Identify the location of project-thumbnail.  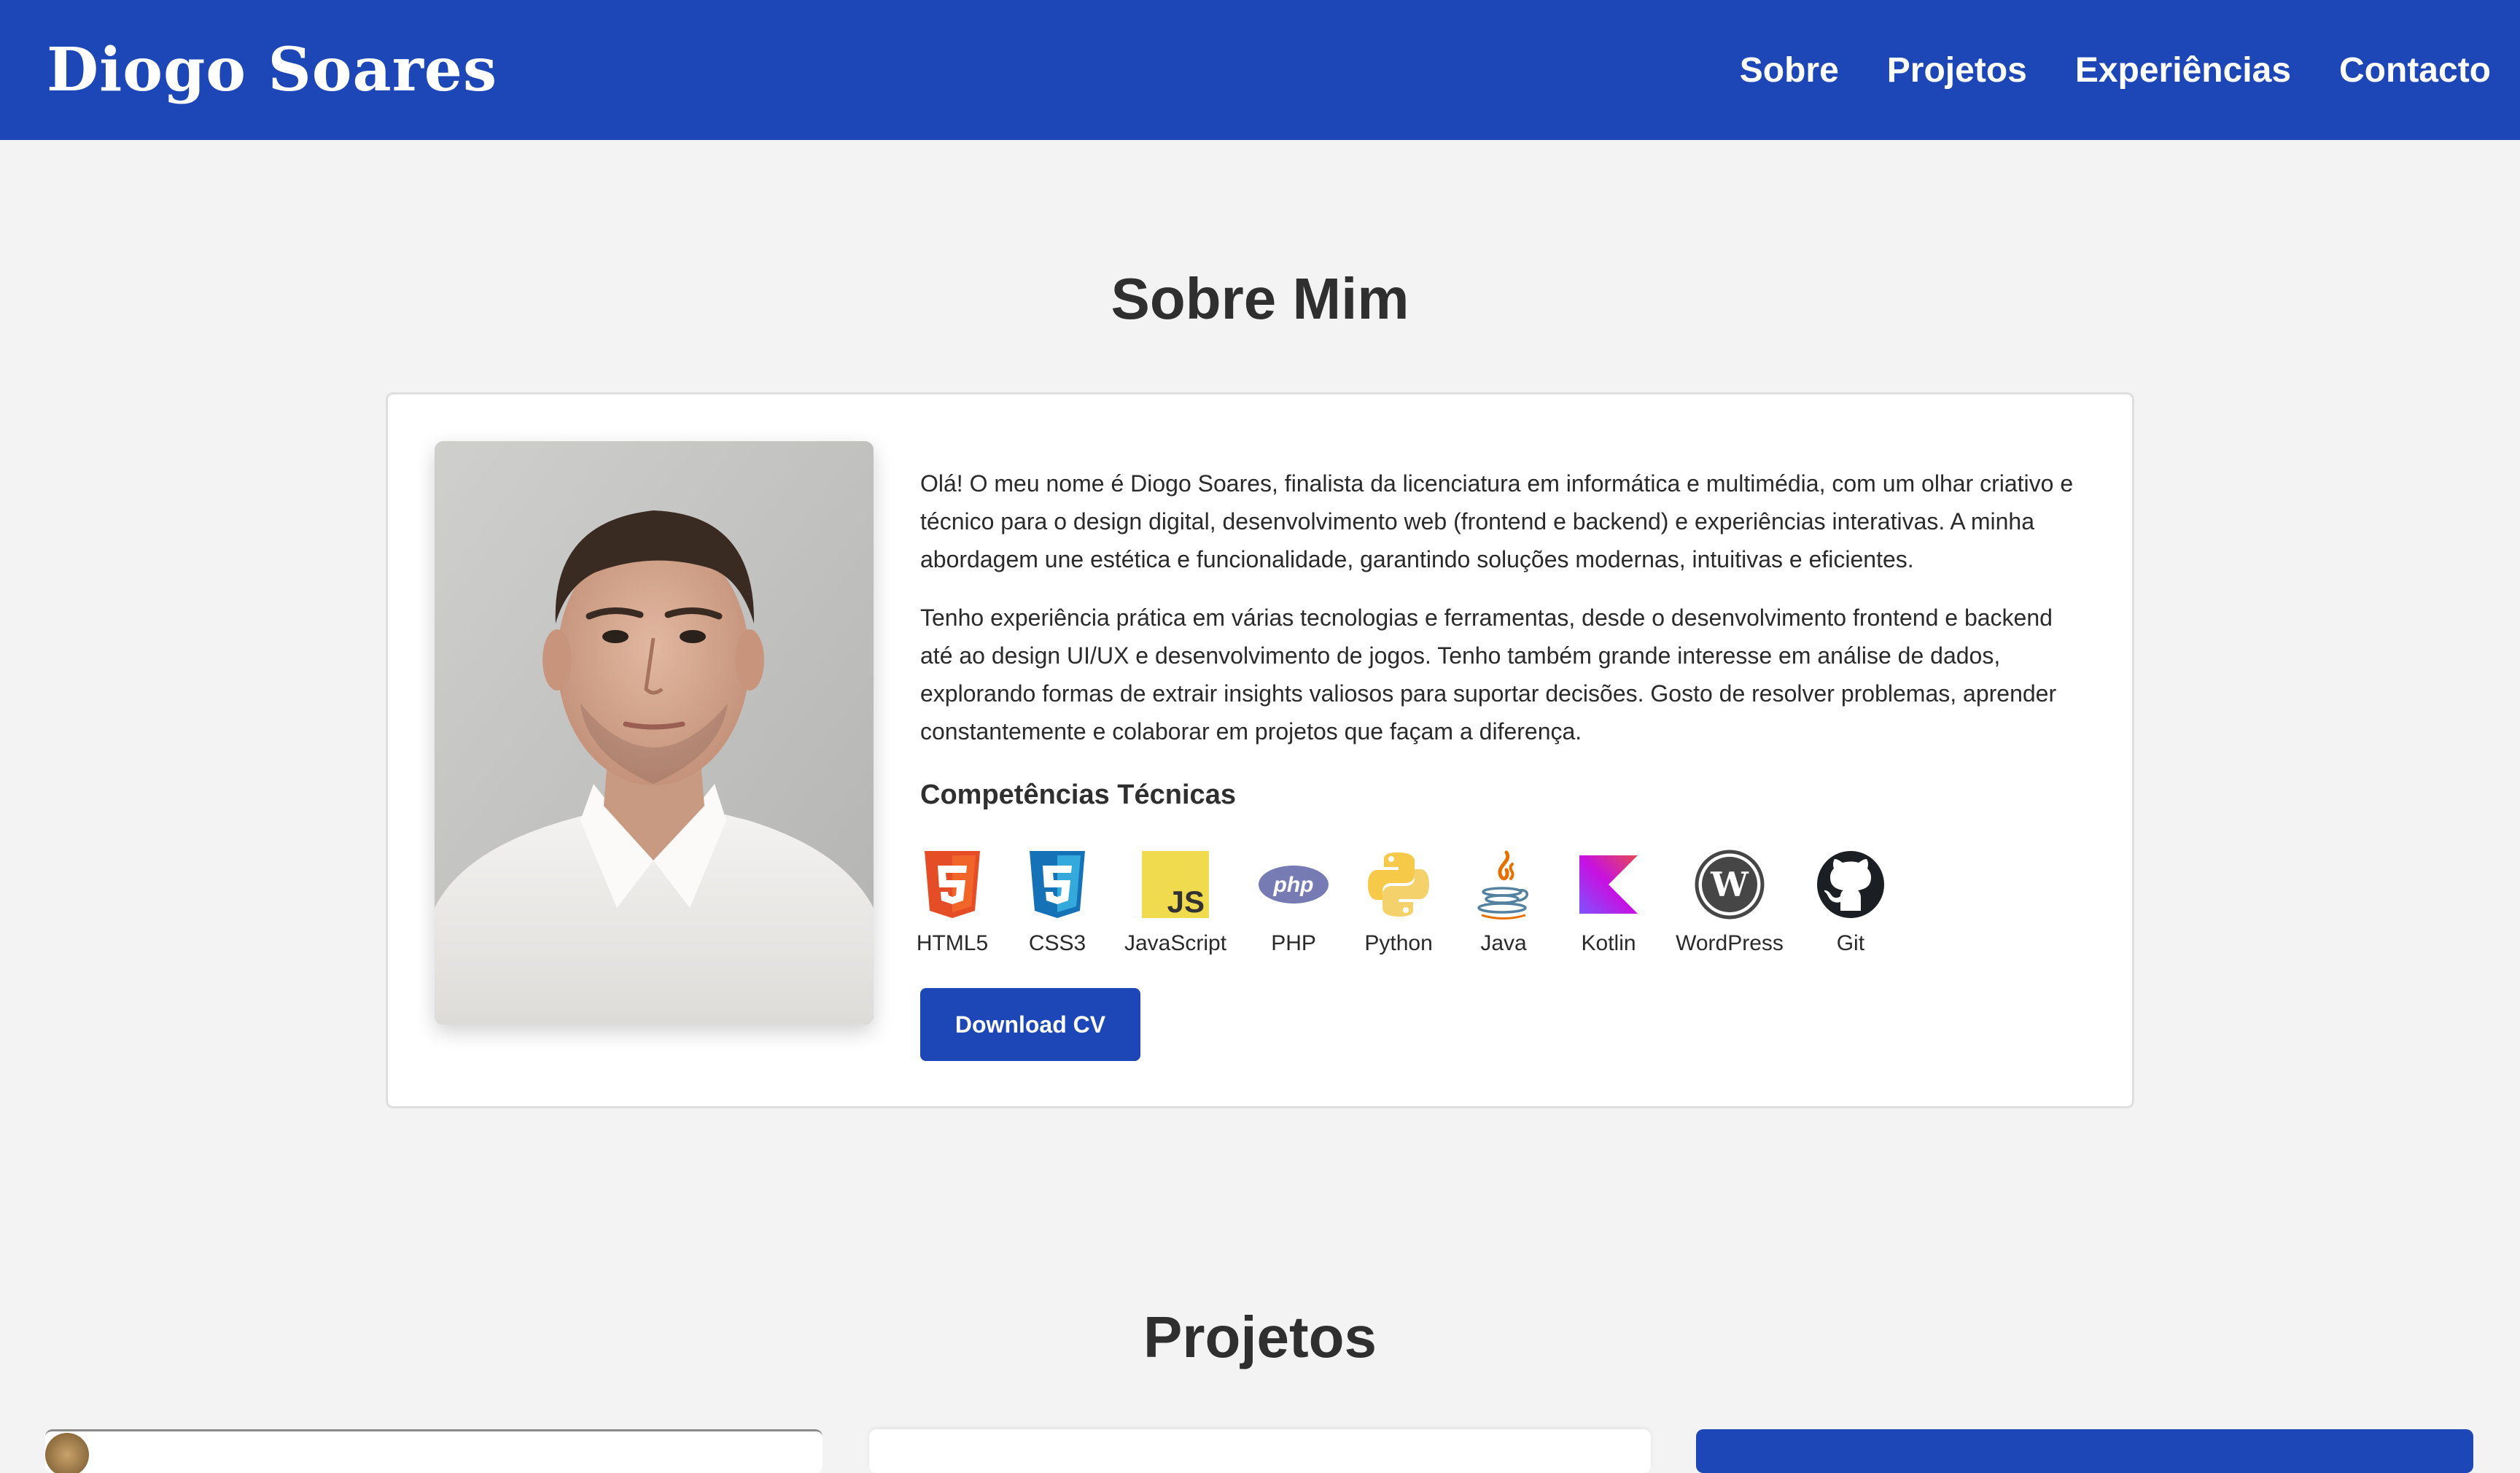
(67, 1453).